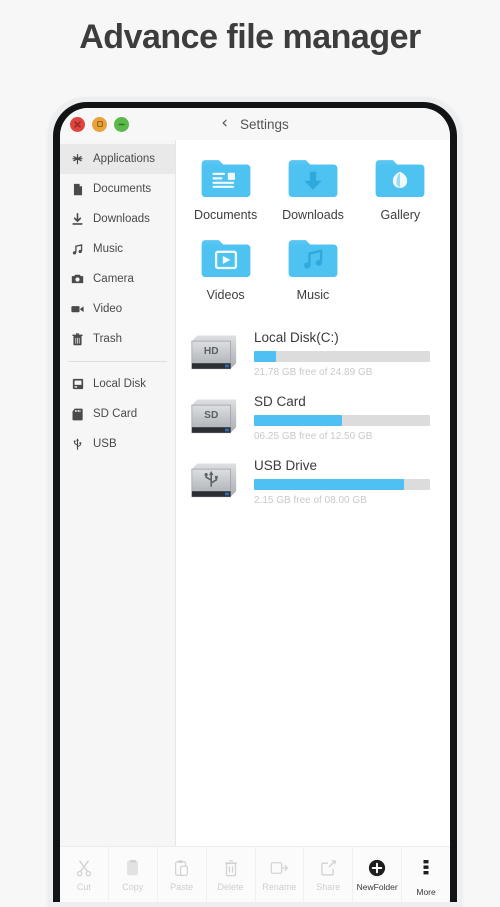  I want to click on new-folder-button: NewFolder, so click(378, 874).